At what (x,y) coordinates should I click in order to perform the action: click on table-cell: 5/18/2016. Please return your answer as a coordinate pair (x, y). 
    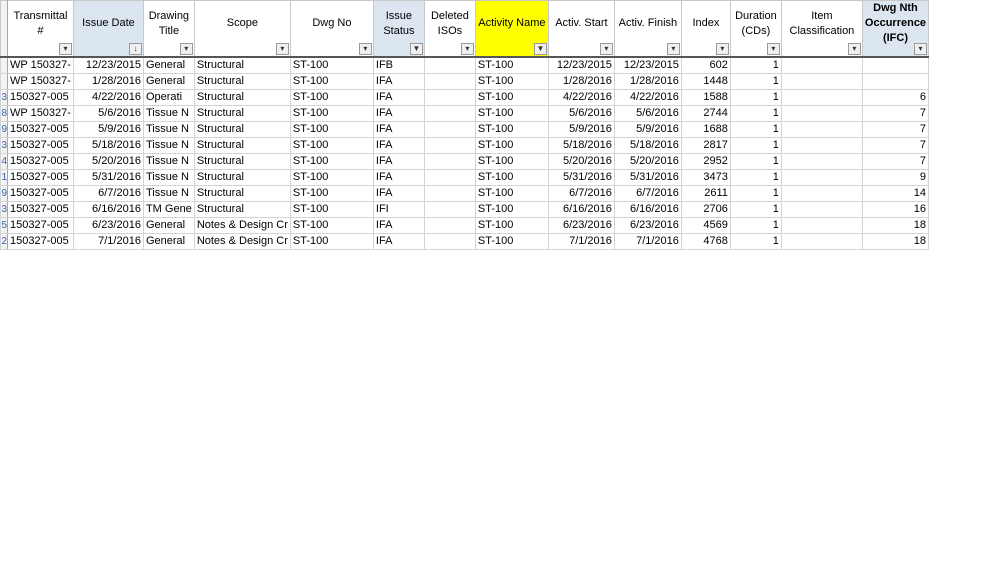
    Looking at the image, I should click on (108, 145).